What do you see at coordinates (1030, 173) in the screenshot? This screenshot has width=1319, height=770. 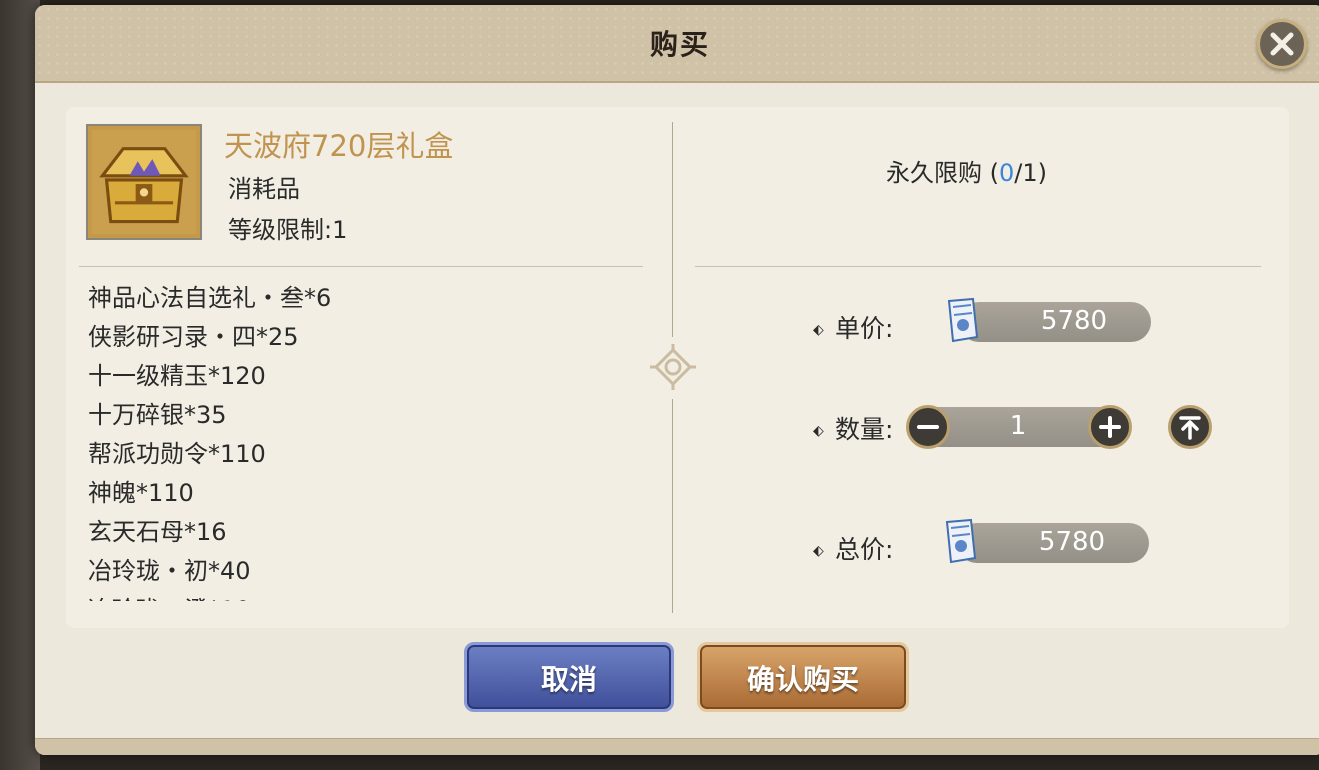 I see `purchase-limit-rest: /1)` at bounding box center [1030, 173].